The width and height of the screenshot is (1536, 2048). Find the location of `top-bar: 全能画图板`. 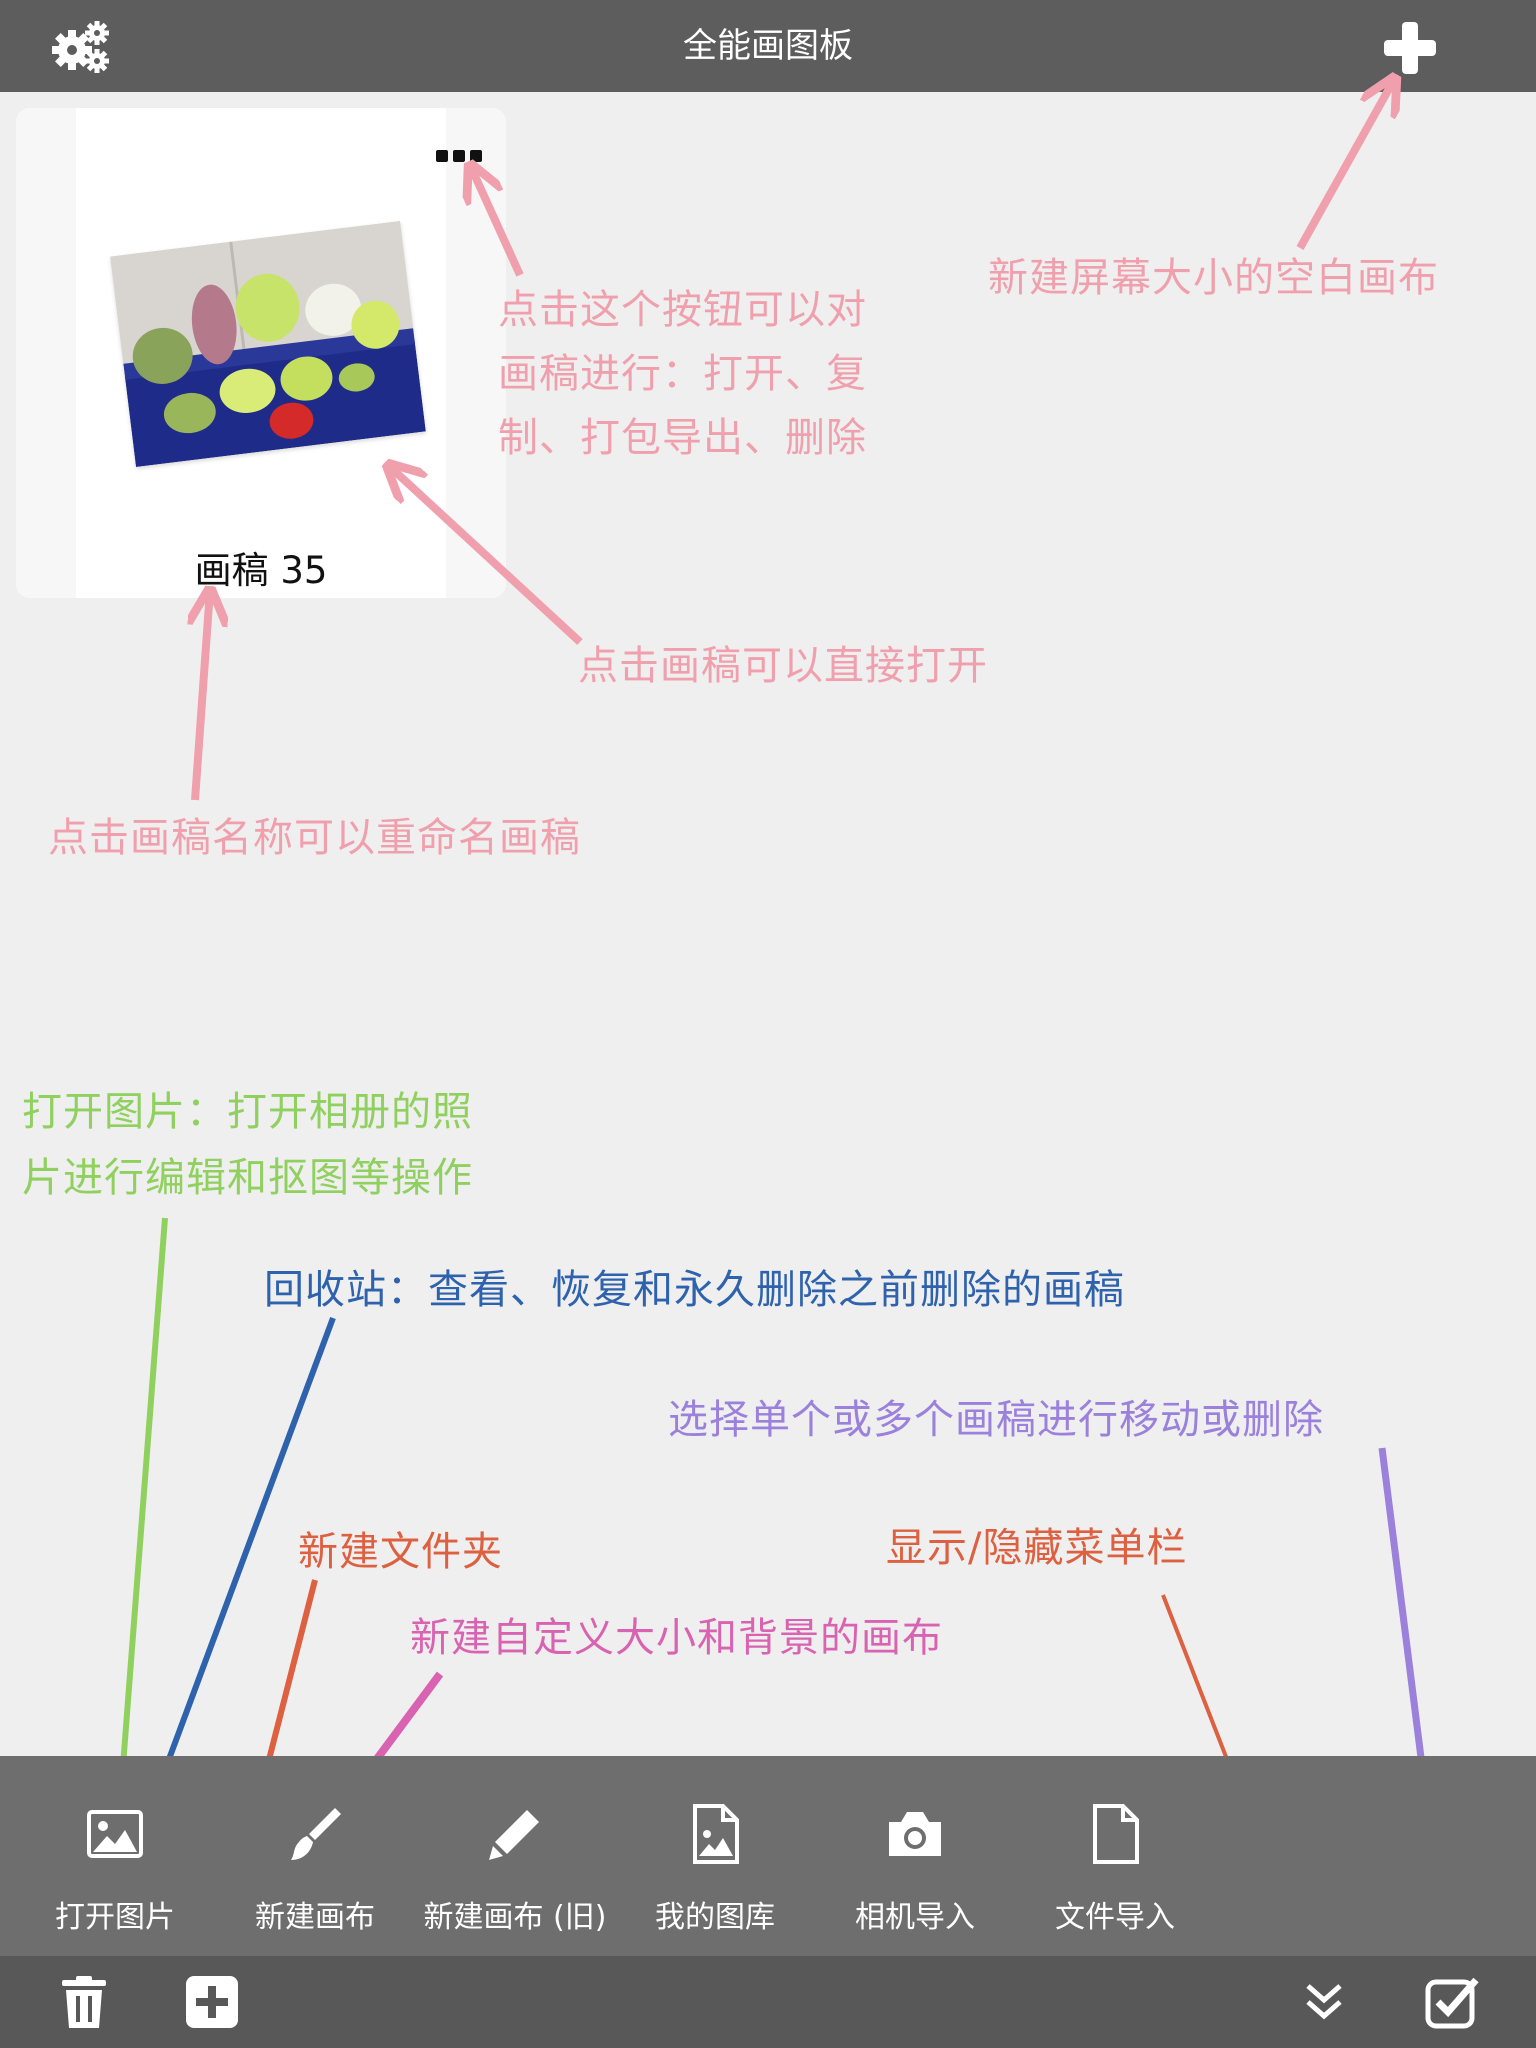

top-bar: 全能画图板 is located at coordinates (768, 46).